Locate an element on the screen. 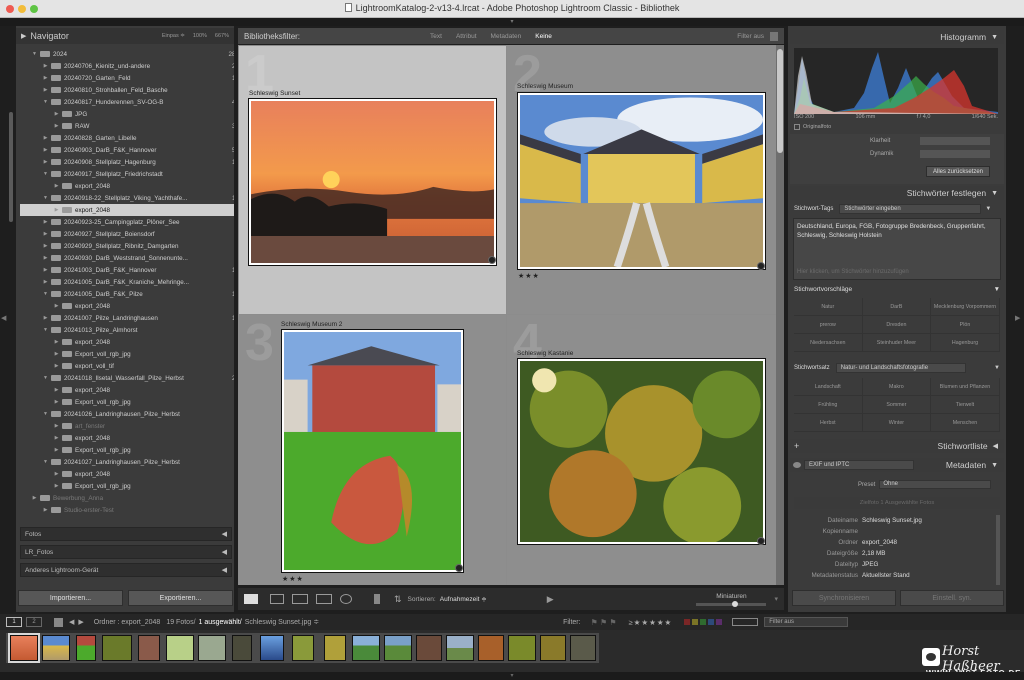 The width and height of the screenshot is (1024, 680). folder-row: ▶ art_fenster is located at coordinates (127, 426).